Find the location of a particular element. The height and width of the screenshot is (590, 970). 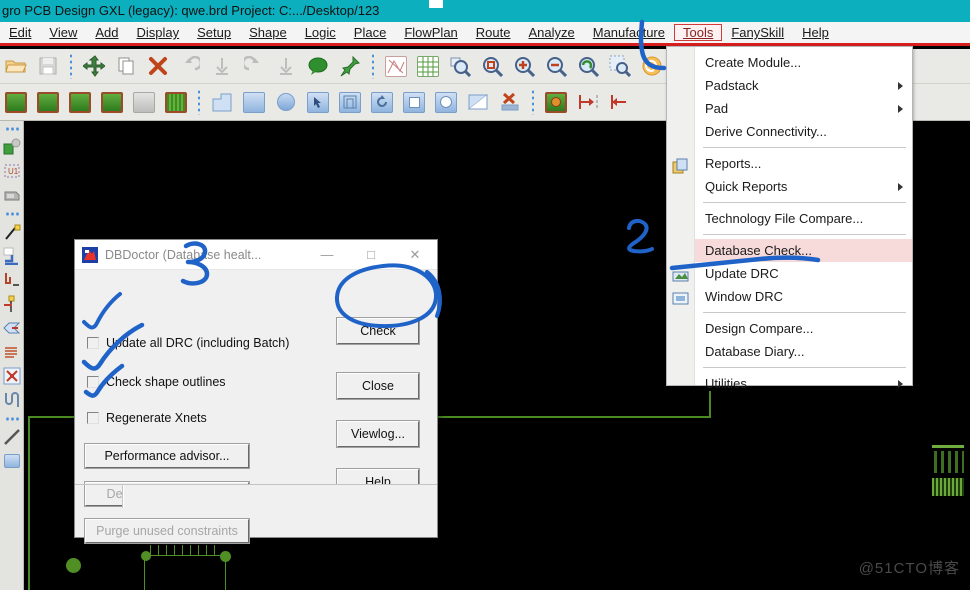

shape-nest-icon is located at coordinates (350, 102).